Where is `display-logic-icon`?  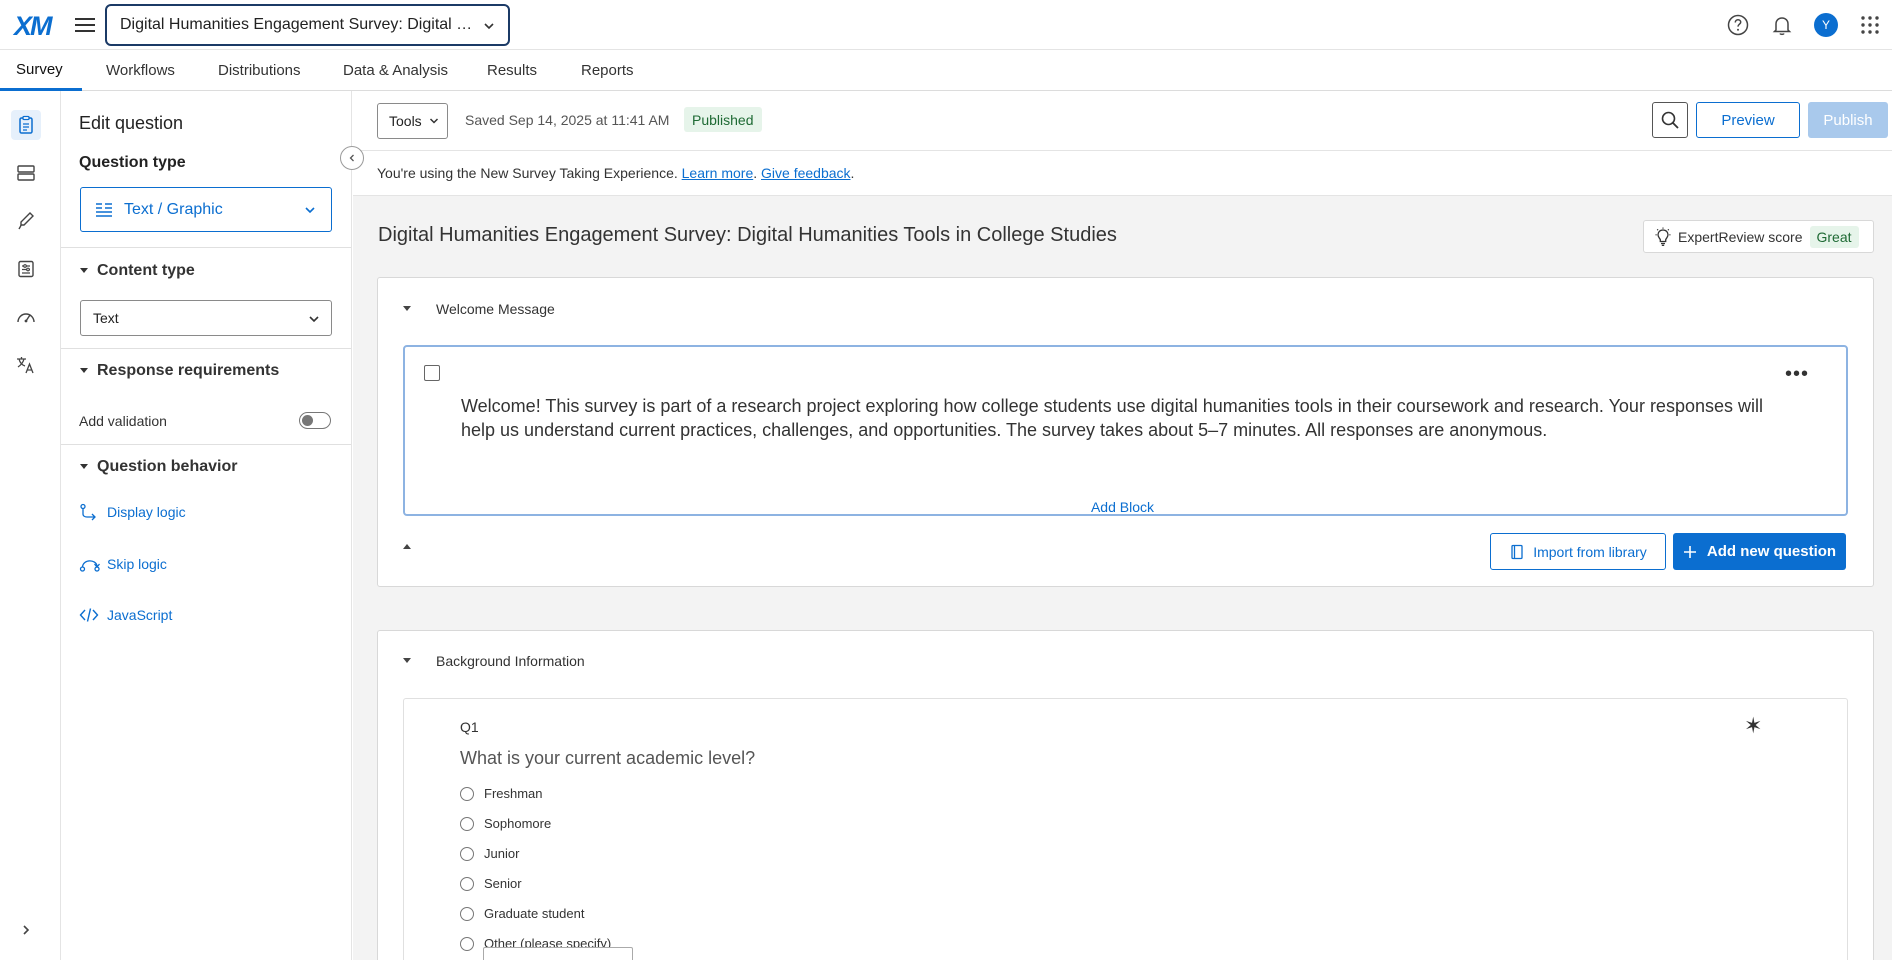
display-logic-icon is located at coordinates (89, 512).